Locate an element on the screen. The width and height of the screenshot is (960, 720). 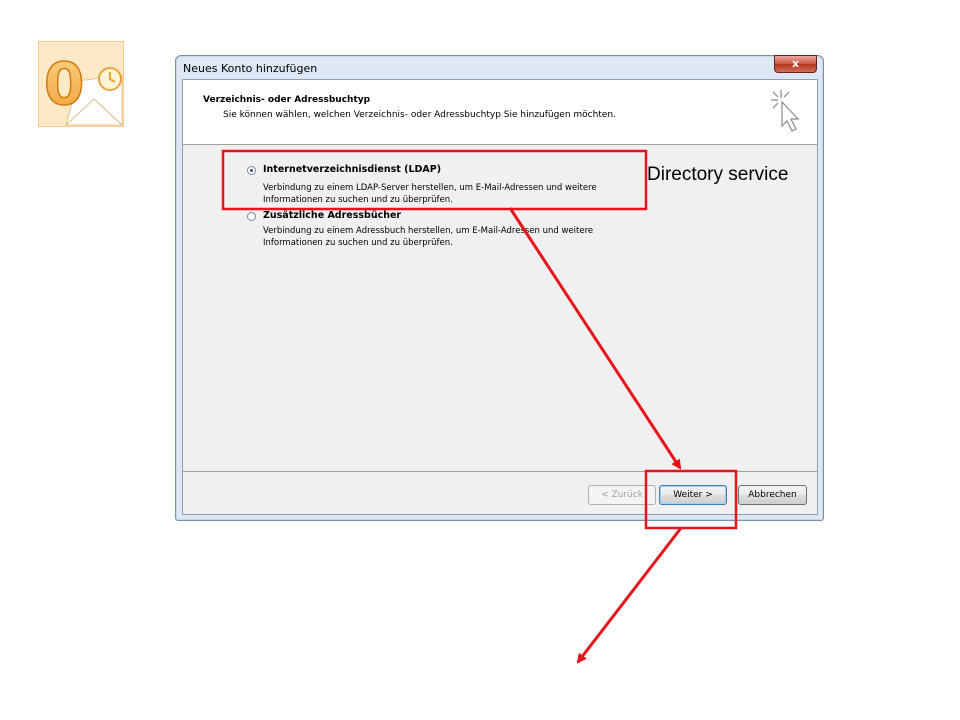
window-title: Neues Konto hinzufügen is located at coordinates (250, 68).